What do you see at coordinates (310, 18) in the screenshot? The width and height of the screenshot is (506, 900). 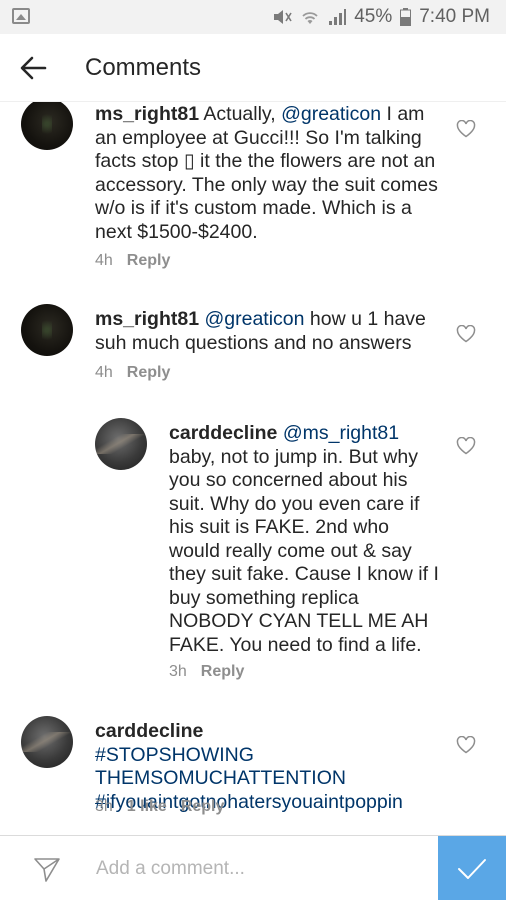 I see `wifi-icon` at bounding box center [310, 18].